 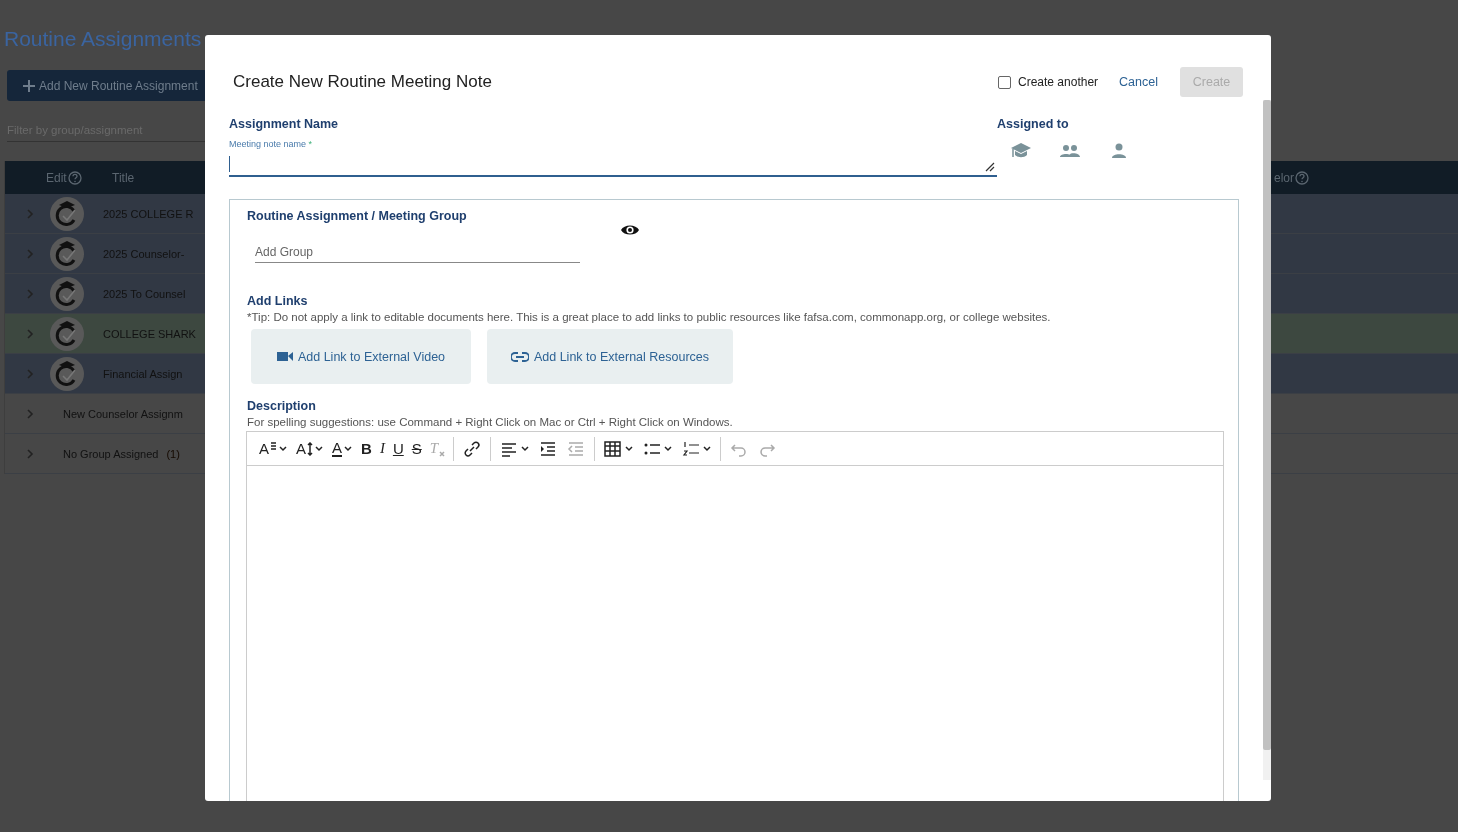 What do you see at coordinates (366, 448) in the screenshot?
I see `bold-button: B` at bounding box center [366, 448].